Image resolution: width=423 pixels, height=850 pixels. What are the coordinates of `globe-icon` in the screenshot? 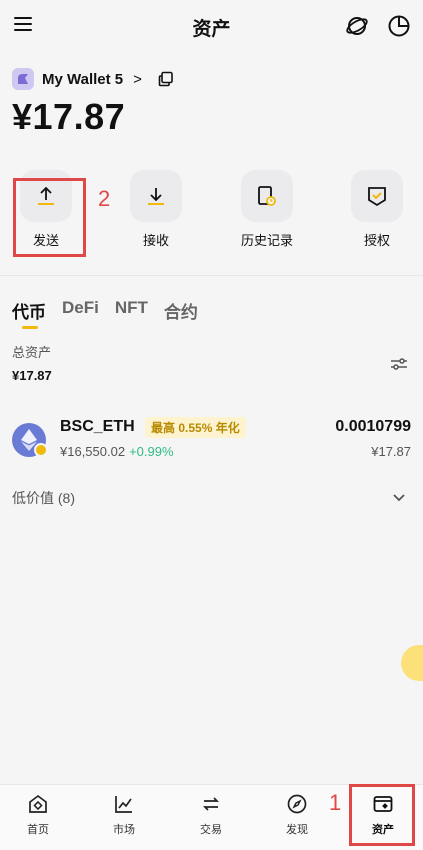 It's located at (357, 26).